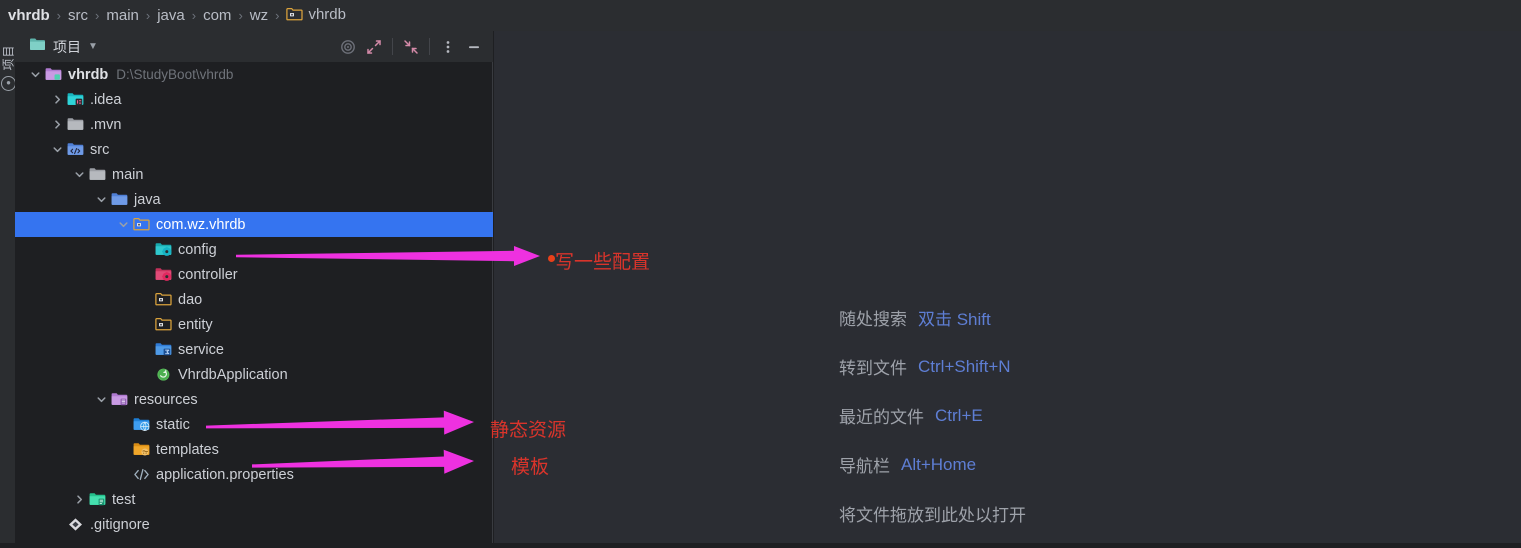  I want to click on tree-row-label: service, so click(201, 349).